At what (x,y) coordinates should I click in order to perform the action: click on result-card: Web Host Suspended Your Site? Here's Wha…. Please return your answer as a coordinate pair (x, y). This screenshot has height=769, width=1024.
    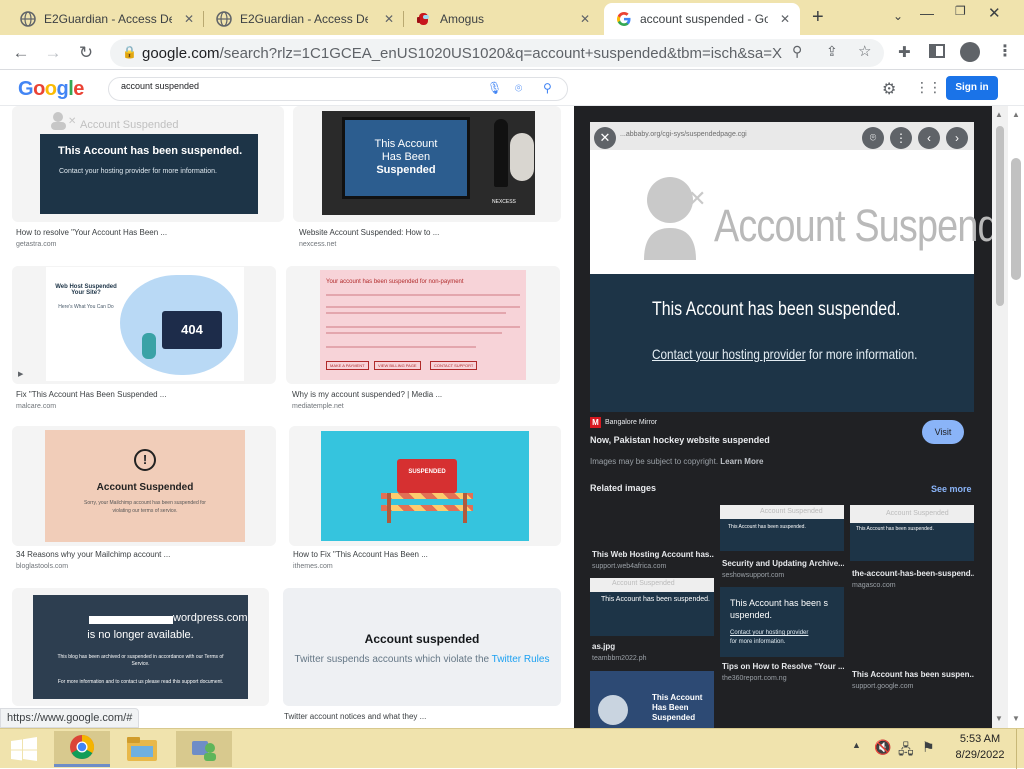
    Looking at the image, I should click on (144, 341).